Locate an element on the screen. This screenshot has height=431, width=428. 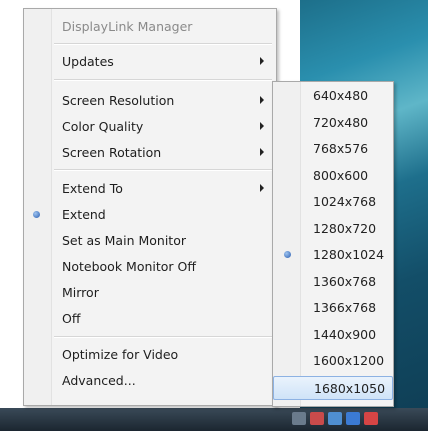
menu-item-screen-rotation: Screen Rotation is located at coordinates (150, 153).